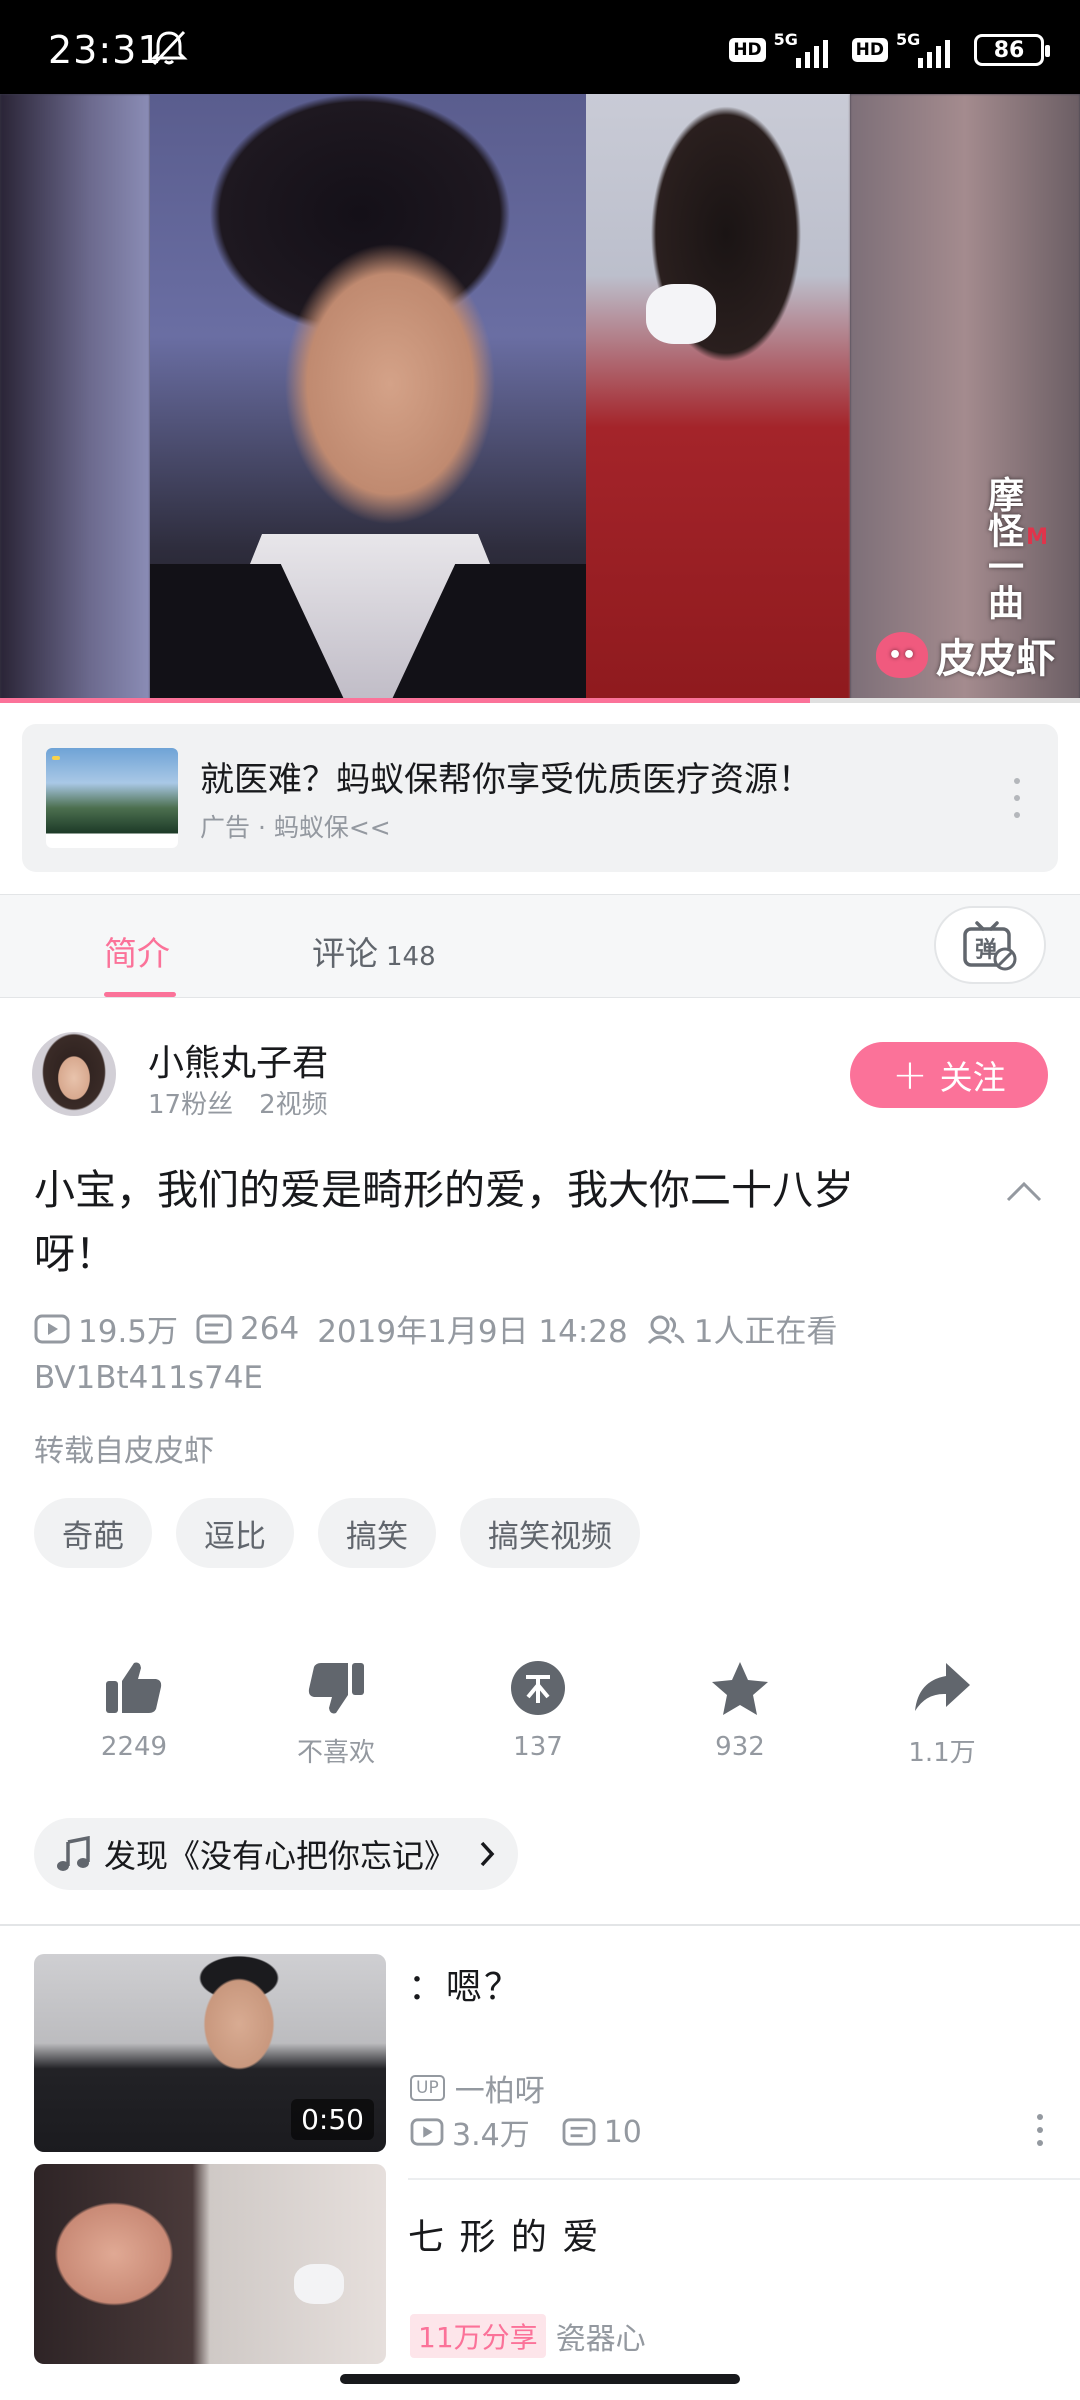  I want to click on ad-card: 就医难？蚂蚁保帮你享受优质医疗资源！ 广告 · 蚂蚁保<<, so click(540, 798).